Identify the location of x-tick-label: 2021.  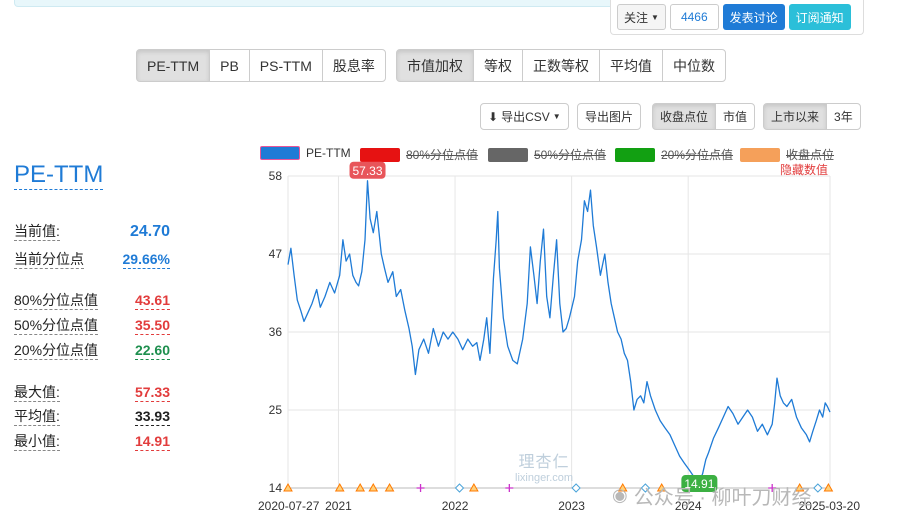
(338, 506).